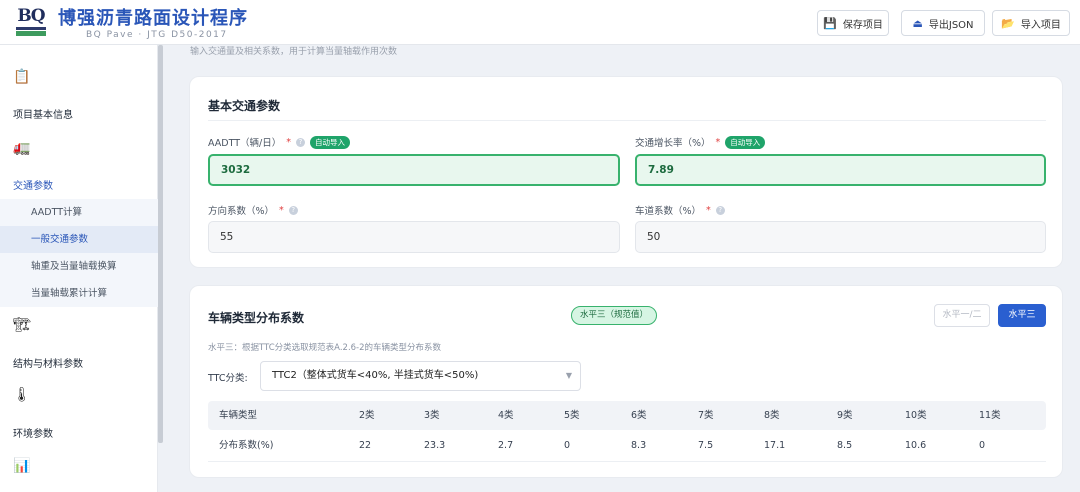  What do you see at coordinates (22, 77) in the screenshot?
I see `clipboard-icon: 📋` at bounding box center [22, 77].